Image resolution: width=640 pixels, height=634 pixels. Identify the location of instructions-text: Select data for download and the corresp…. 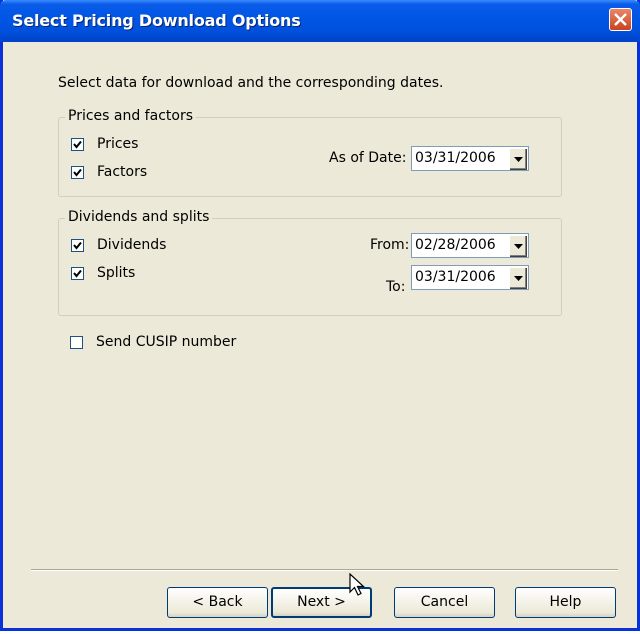
(251, 83).